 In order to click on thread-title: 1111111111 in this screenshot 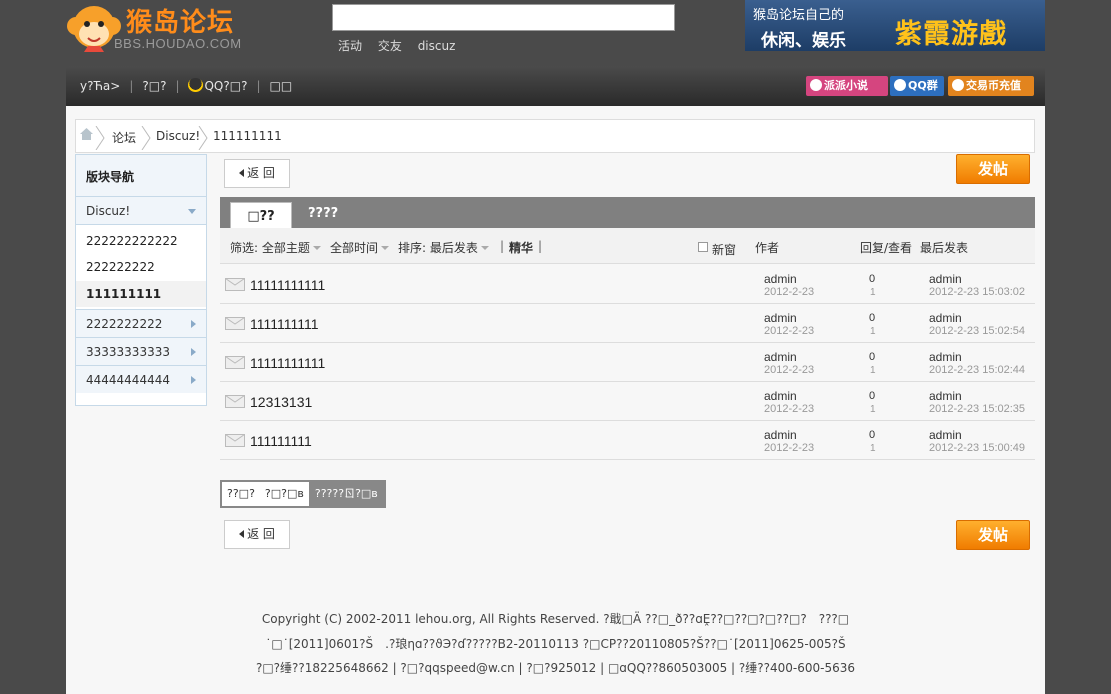, I will do `click(284, 324)`.